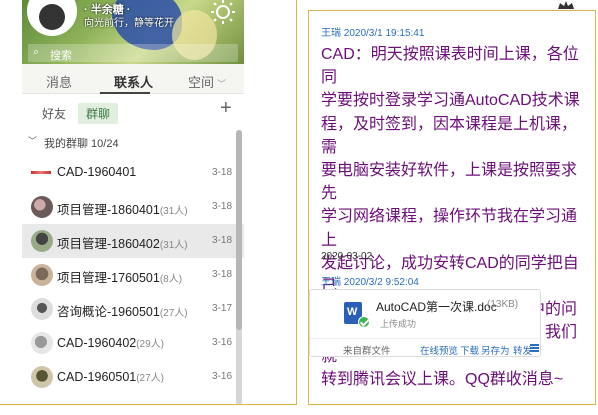 This screenshot has height=415, width=598. I want to click on date-separator: 2020-03-02, so click(347, 256).